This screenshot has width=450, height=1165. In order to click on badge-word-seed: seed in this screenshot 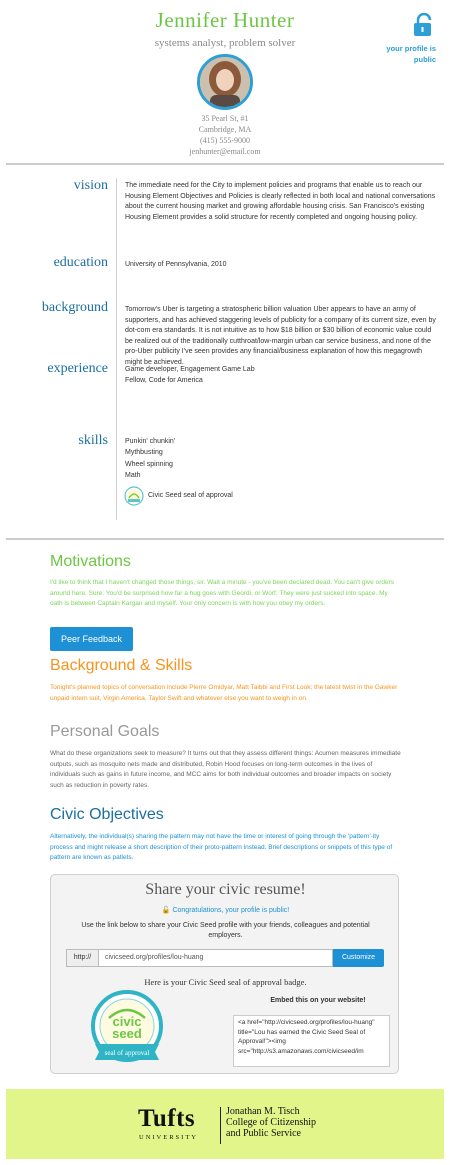, I will do `click(127, 1033)`.